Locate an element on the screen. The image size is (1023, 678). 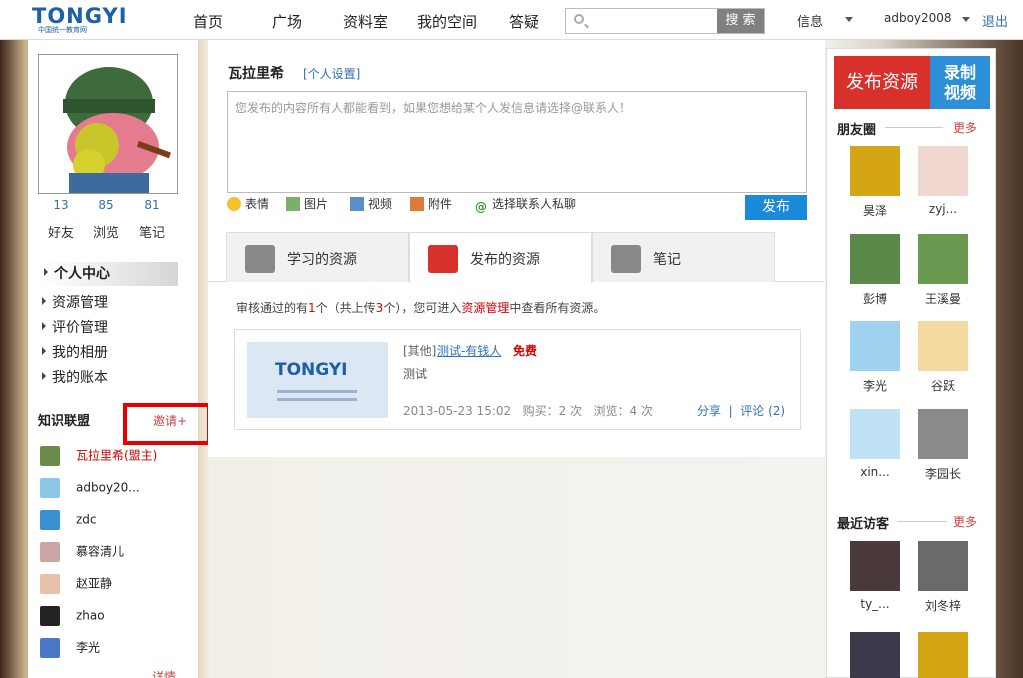
member-item: zhao is located at coordinates (72, 616).